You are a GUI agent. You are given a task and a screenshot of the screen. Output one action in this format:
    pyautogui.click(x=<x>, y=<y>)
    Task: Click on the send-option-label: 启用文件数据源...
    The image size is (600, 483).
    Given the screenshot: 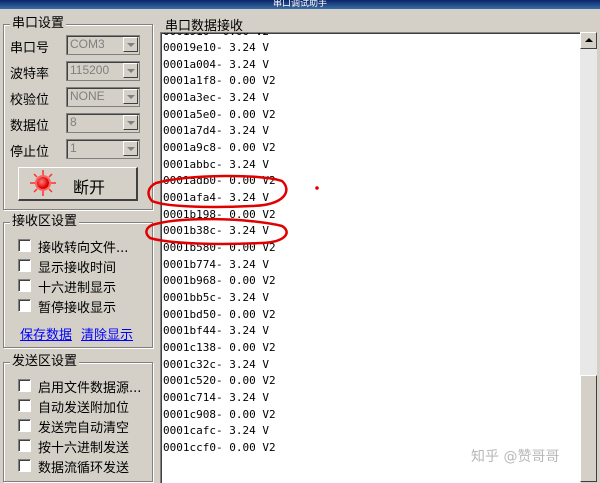 What is the action you would take?
    pyautogui.click(x=90, y=388)
    